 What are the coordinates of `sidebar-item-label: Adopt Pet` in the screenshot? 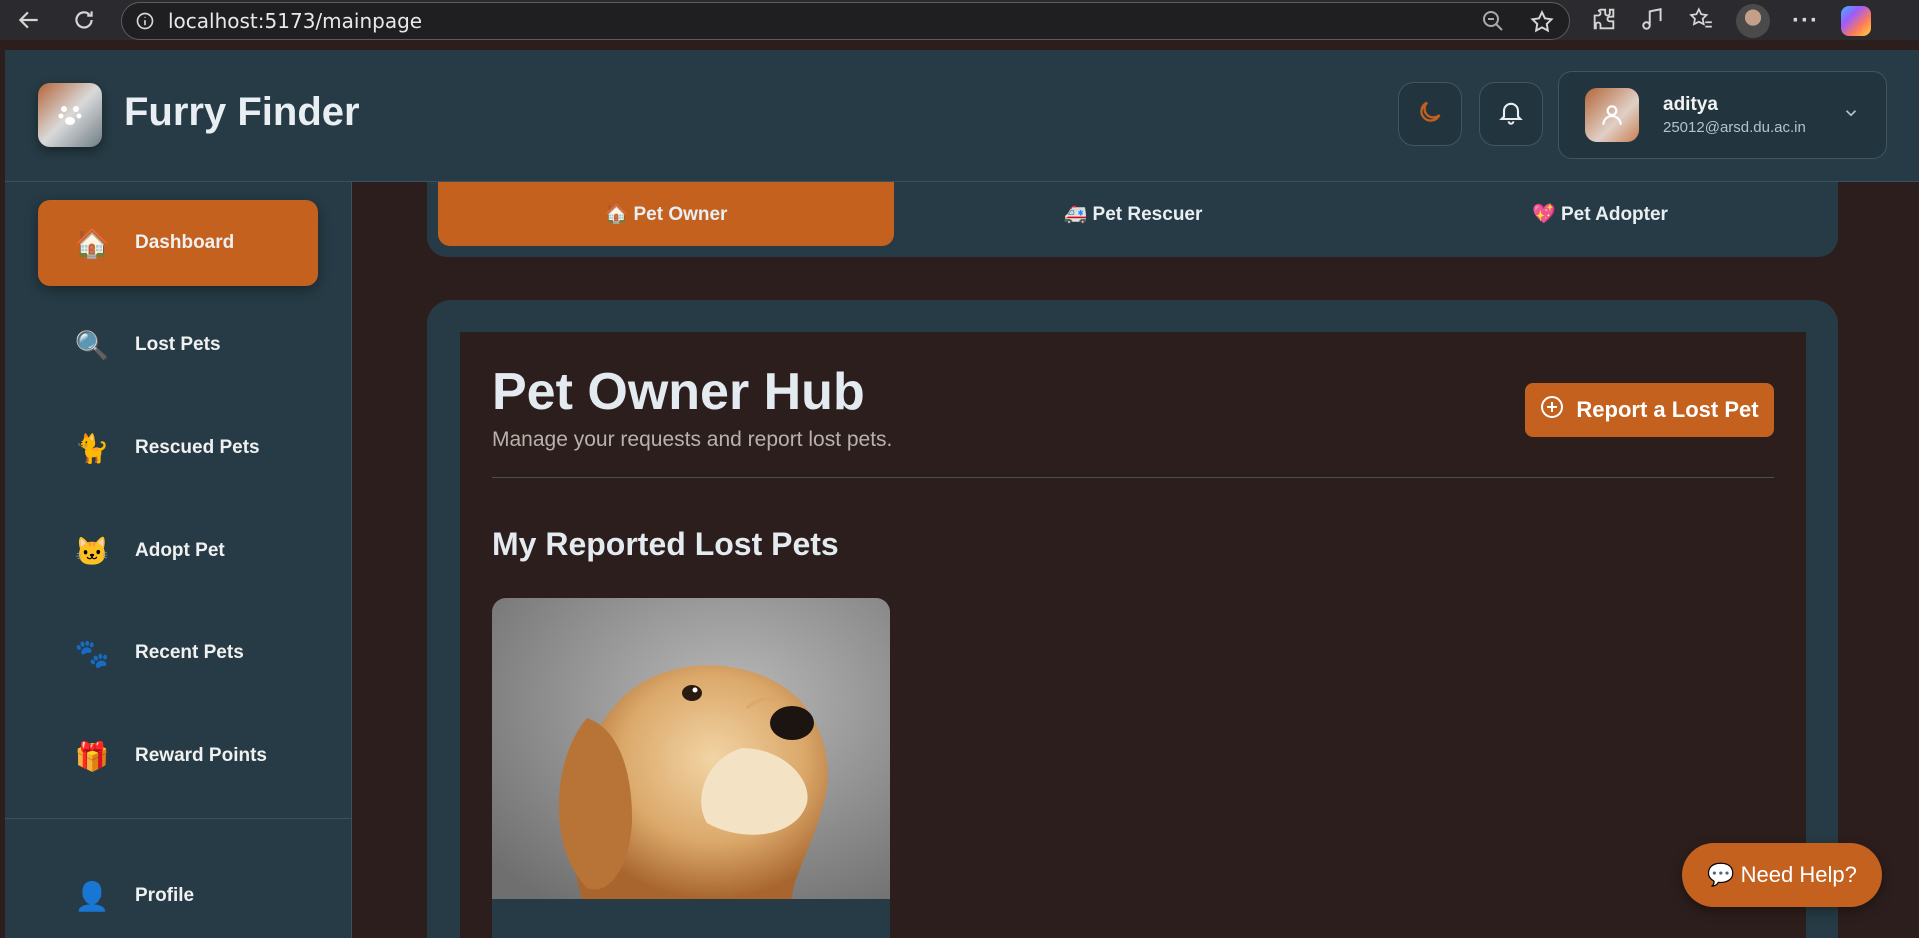 It's located at (180, 550).